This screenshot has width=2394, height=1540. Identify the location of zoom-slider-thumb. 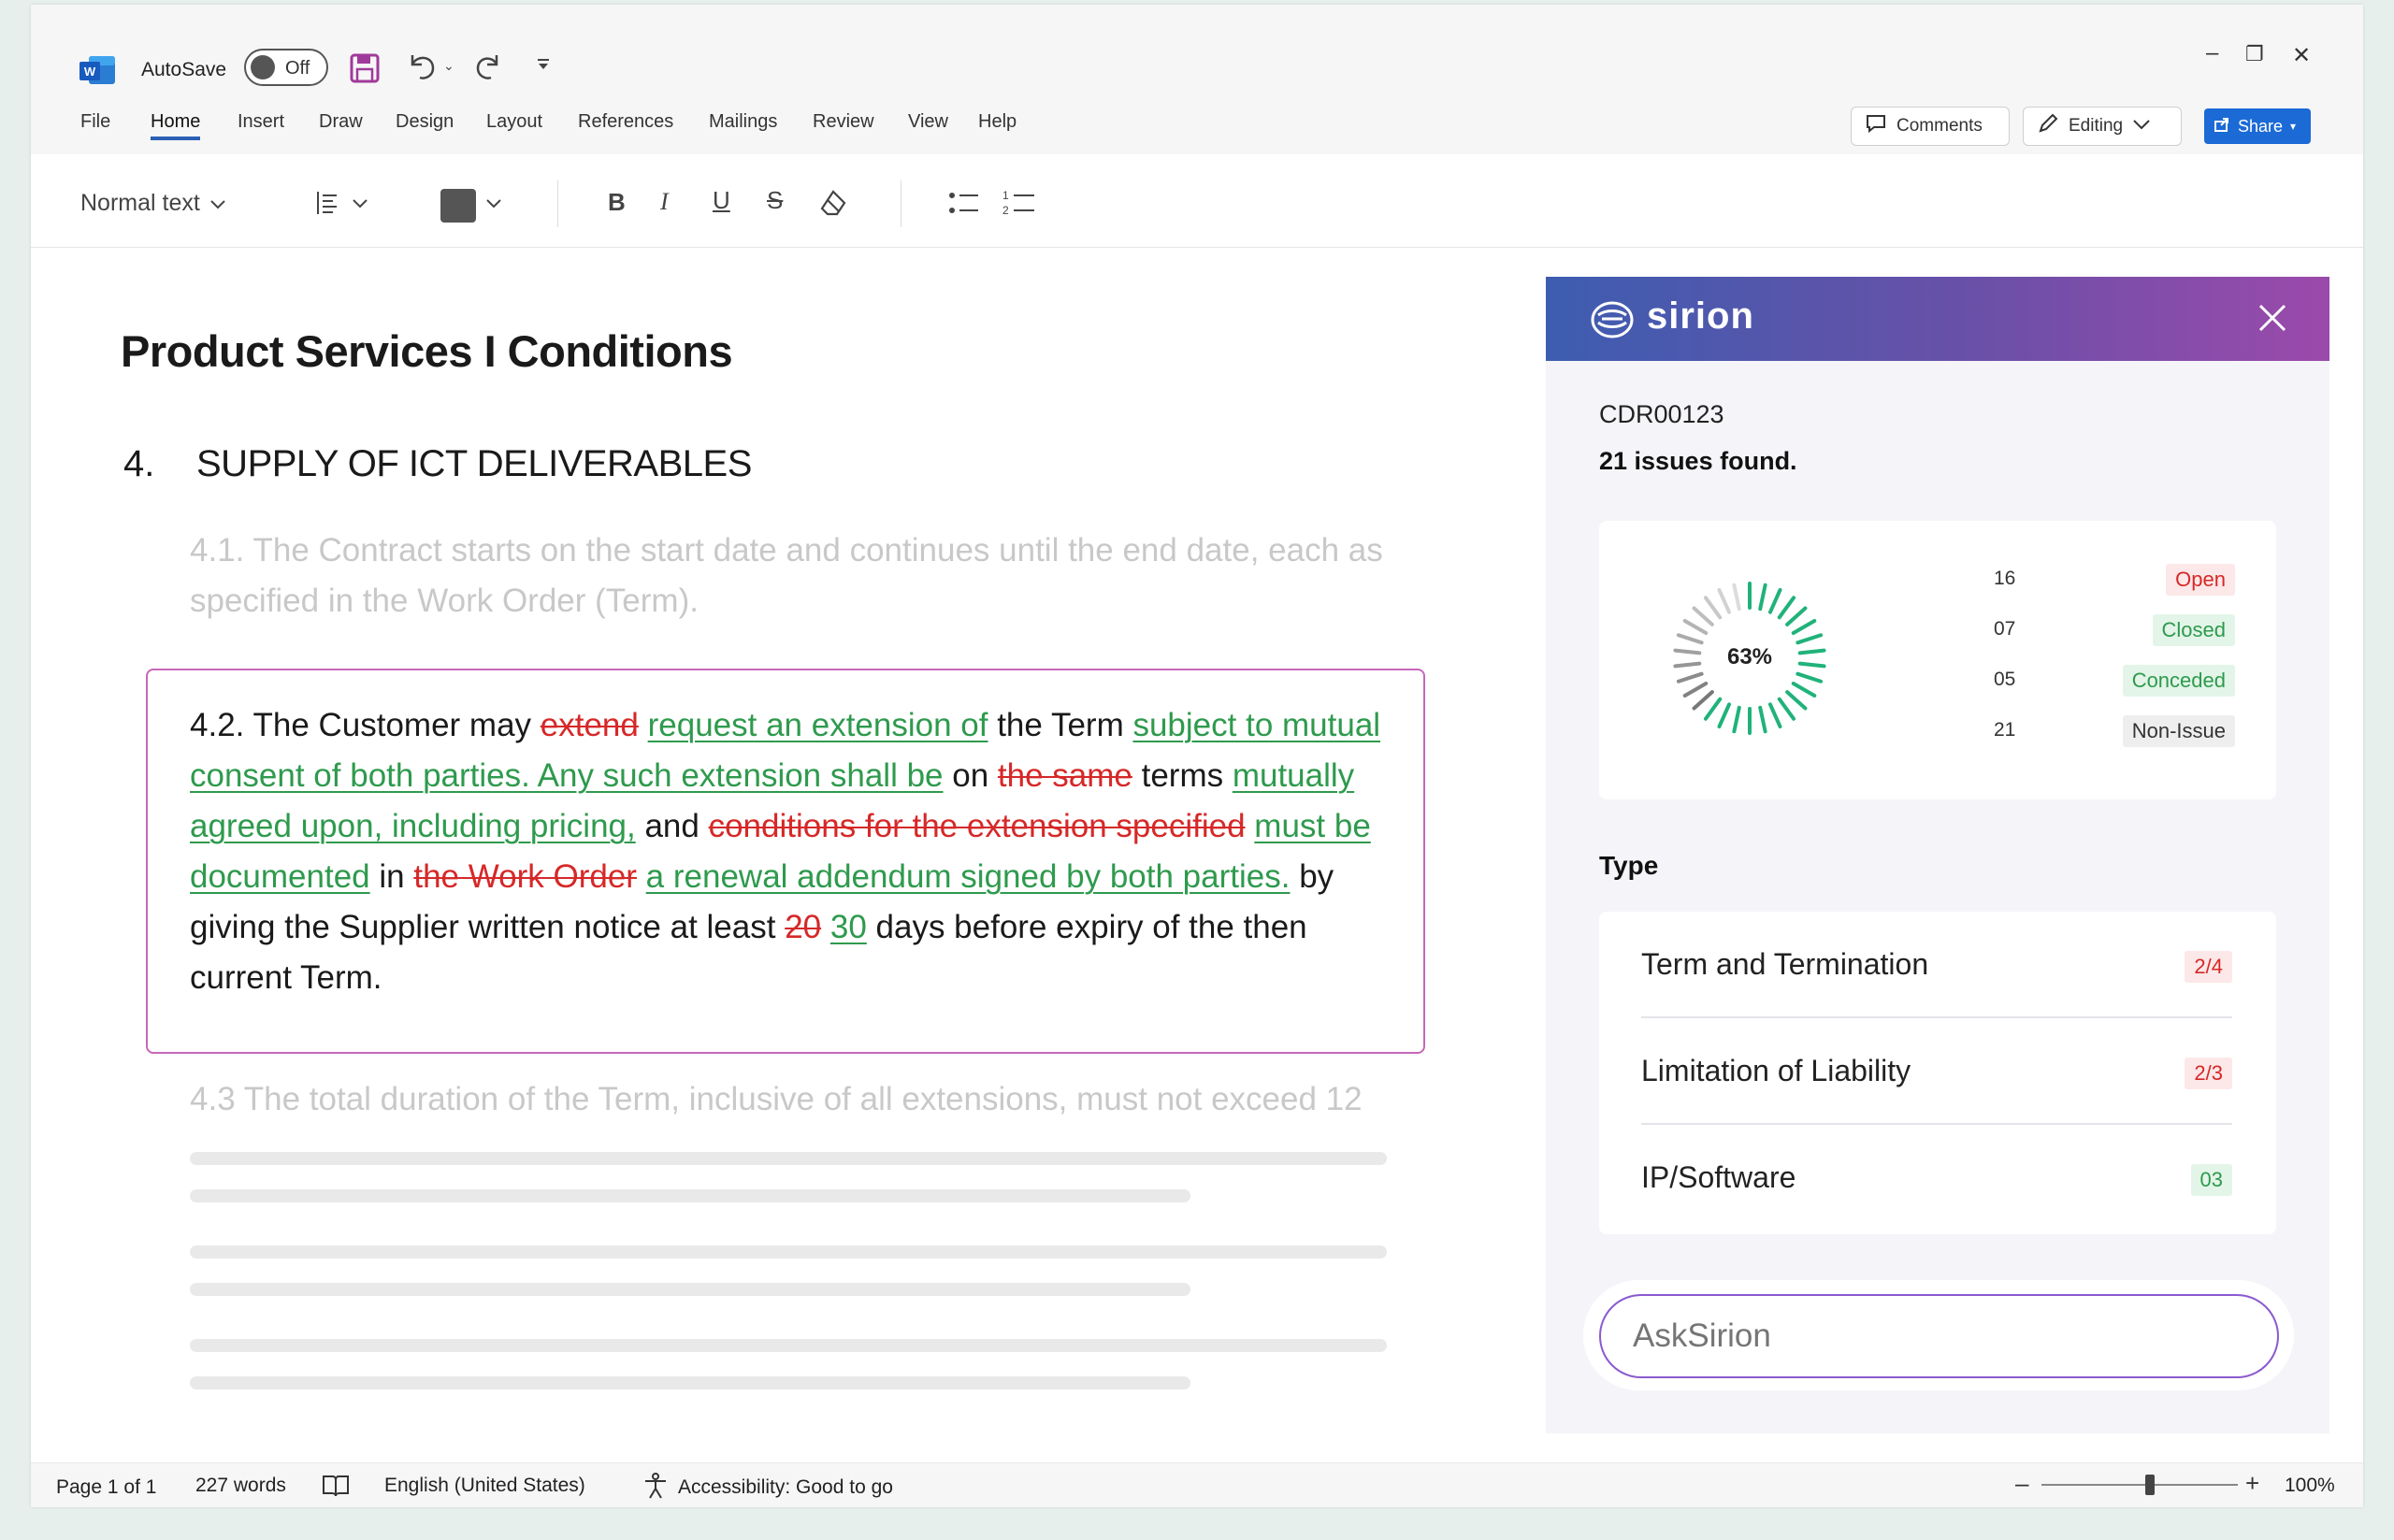
(2149, 1485).